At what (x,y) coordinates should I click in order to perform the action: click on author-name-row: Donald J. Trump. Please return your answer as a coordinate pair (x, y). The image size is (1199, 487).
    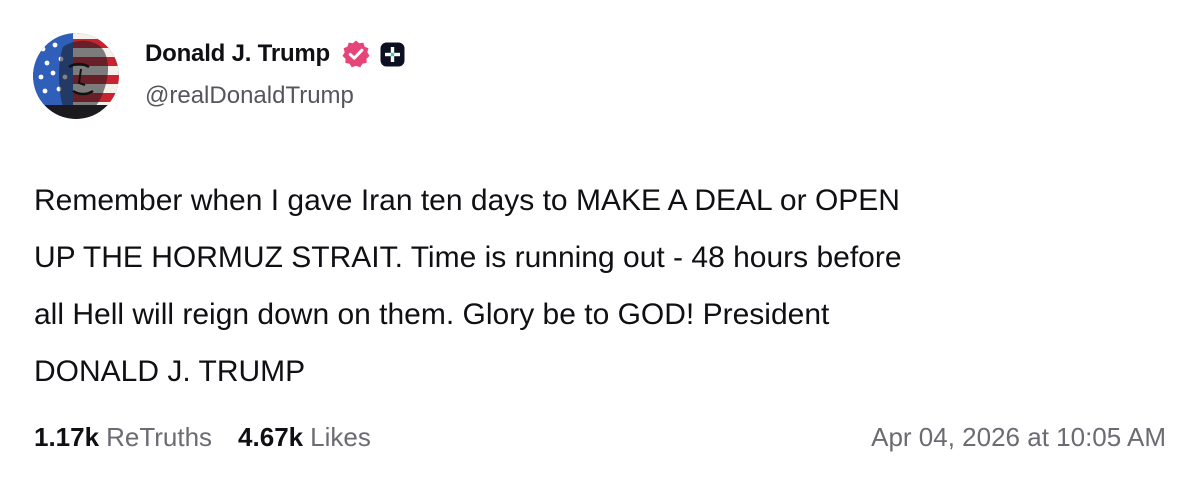
    Looking at the image, I should click on (275, 54).